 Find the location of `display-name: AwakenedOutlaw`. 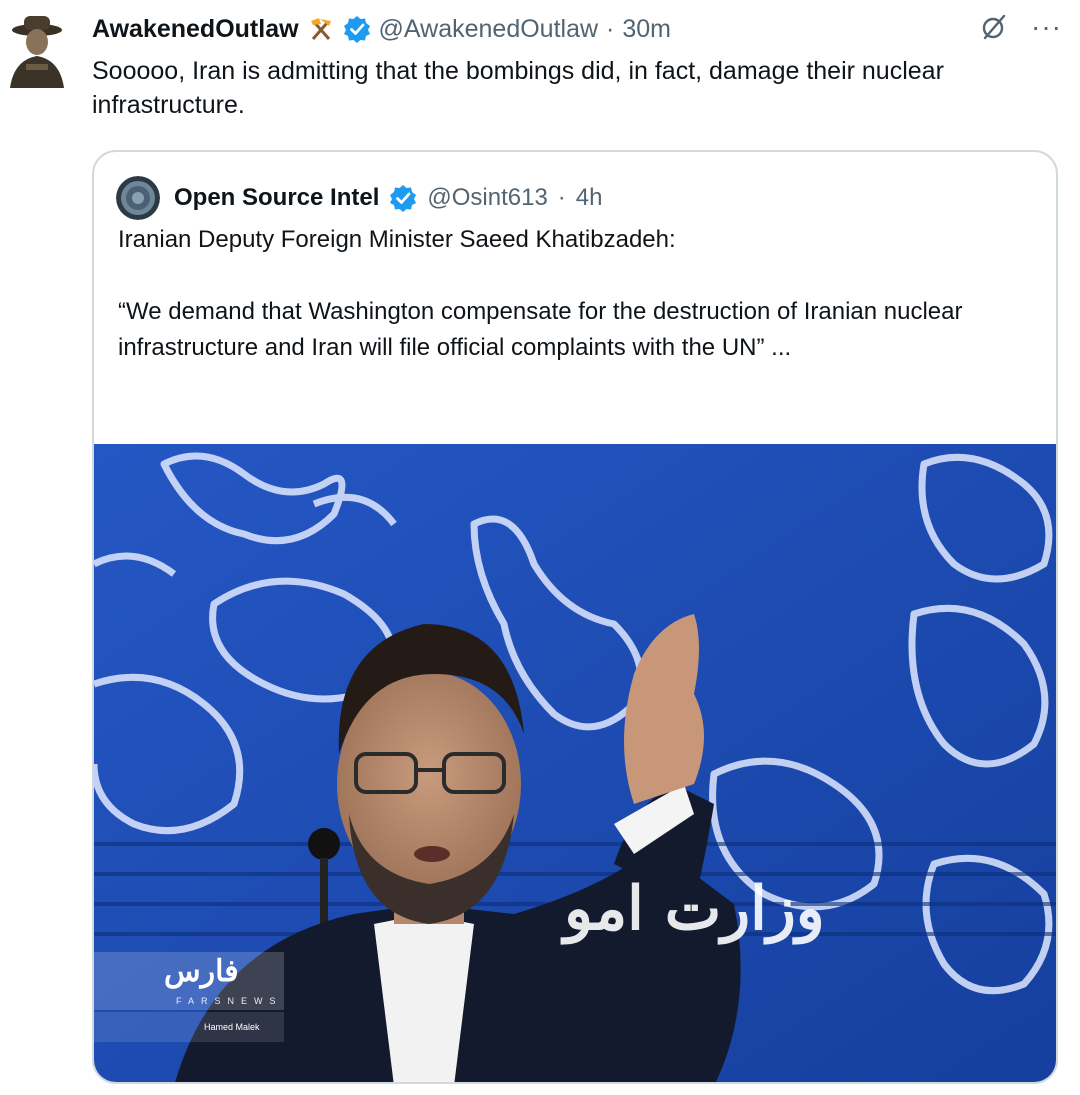

display-name: AwakenedOutlaw is located at coordinates (195, 29).